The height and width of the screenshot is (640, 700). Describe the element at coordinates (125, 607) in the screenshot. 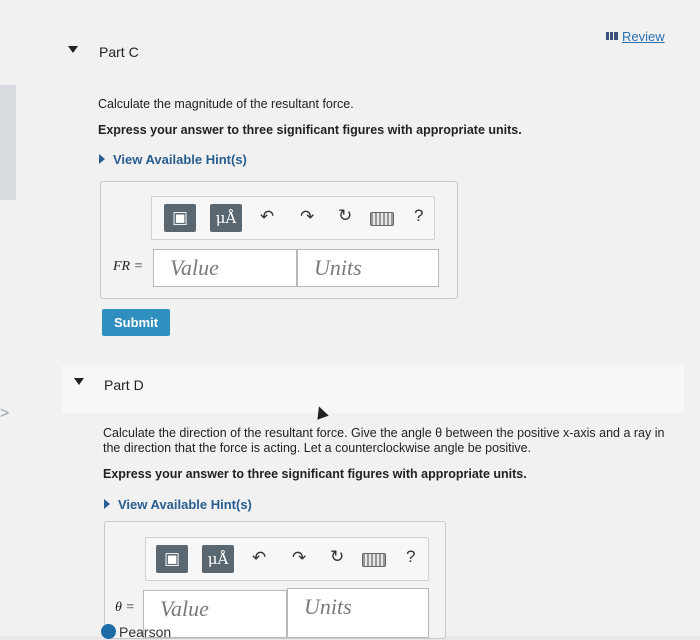

I see `part-d-variable-label: θ =` at that location.